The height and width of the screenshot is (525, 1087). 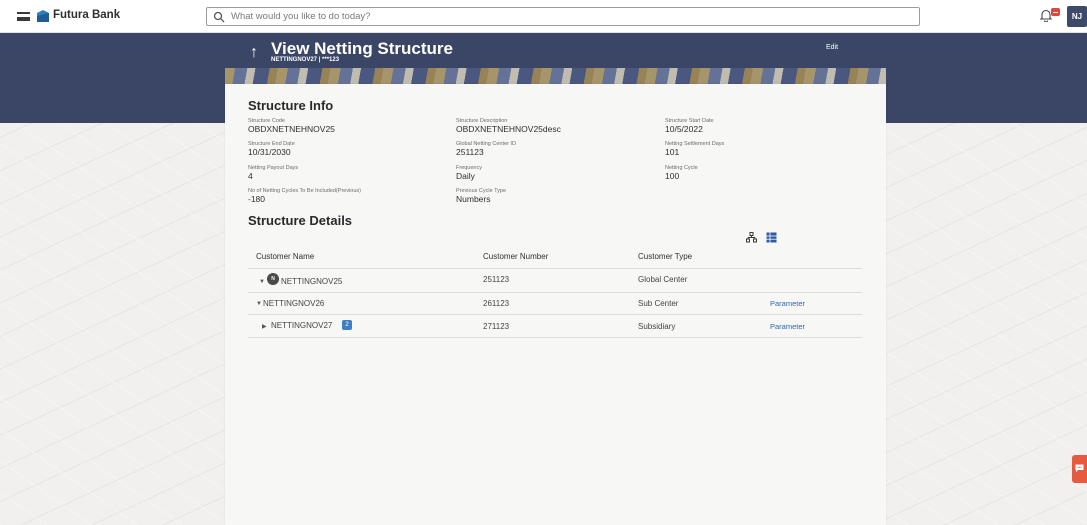 I want to click on header-decoration, so click(x=555, y=76).